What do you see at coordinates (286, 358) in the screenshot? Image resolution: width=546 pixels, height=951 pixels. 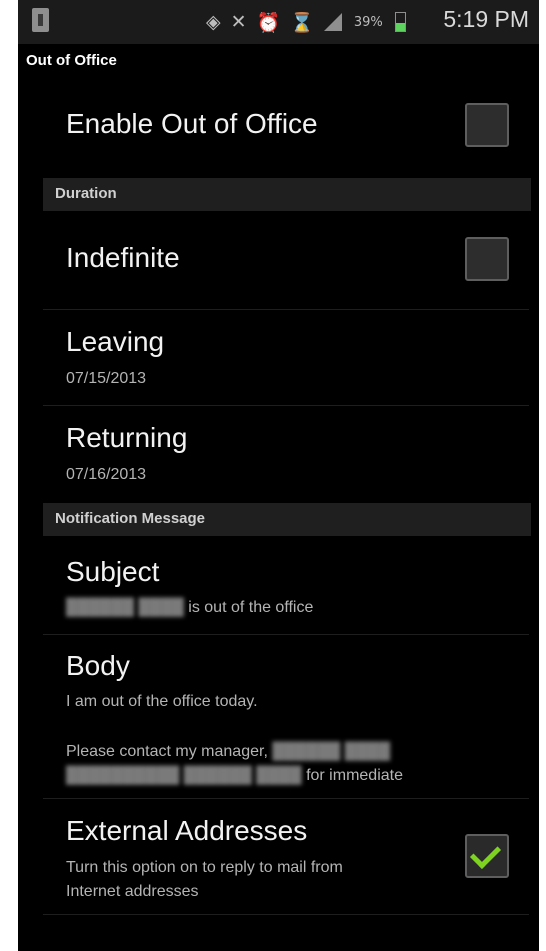 I see `leaving-row: Leaving 07/15/2013` at bounding box center [286, 358].